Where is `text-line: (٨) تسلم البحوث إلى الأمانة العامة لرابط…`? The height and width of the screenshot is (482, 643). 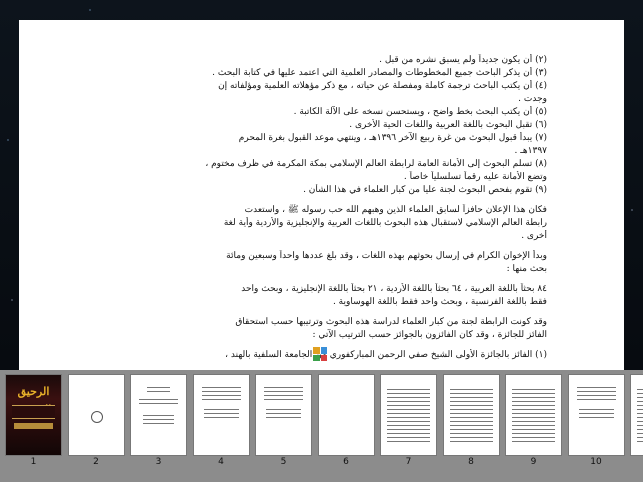 text-line: (٨) تسلم البحوث إلى الأمانة العامة لرابط… is located at coordinates (376, 164).